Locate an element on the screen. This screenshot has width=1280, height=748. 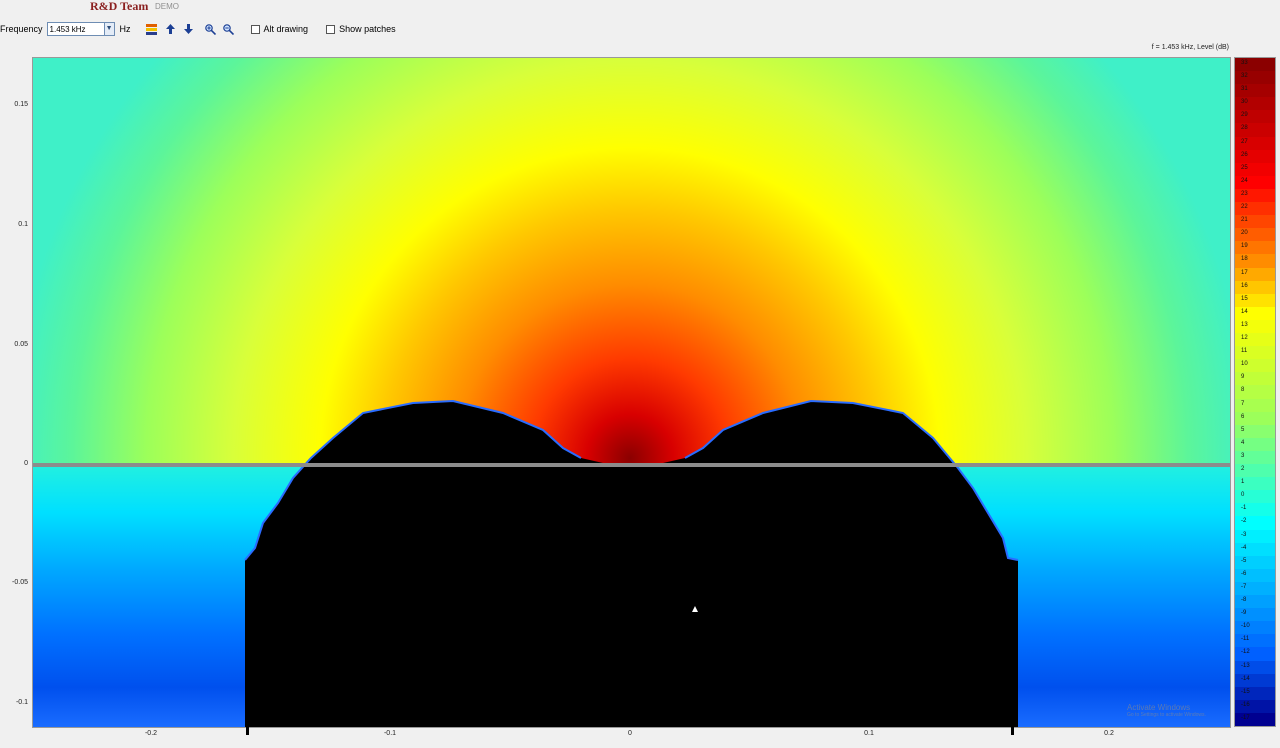
colorbar-tick-label: -17 is located at coordinates (1245, 717).